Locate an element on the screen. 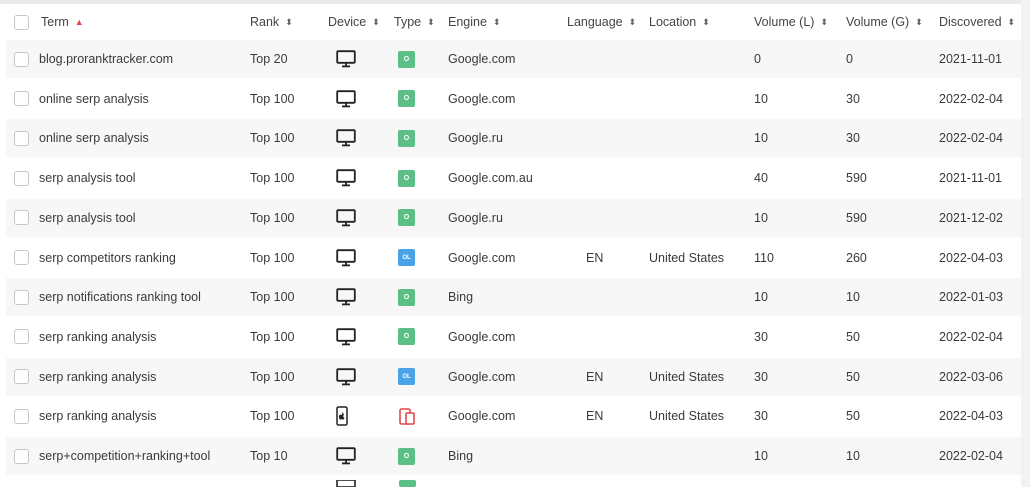  column-term-label: Term is located at coordinates (55, 22).